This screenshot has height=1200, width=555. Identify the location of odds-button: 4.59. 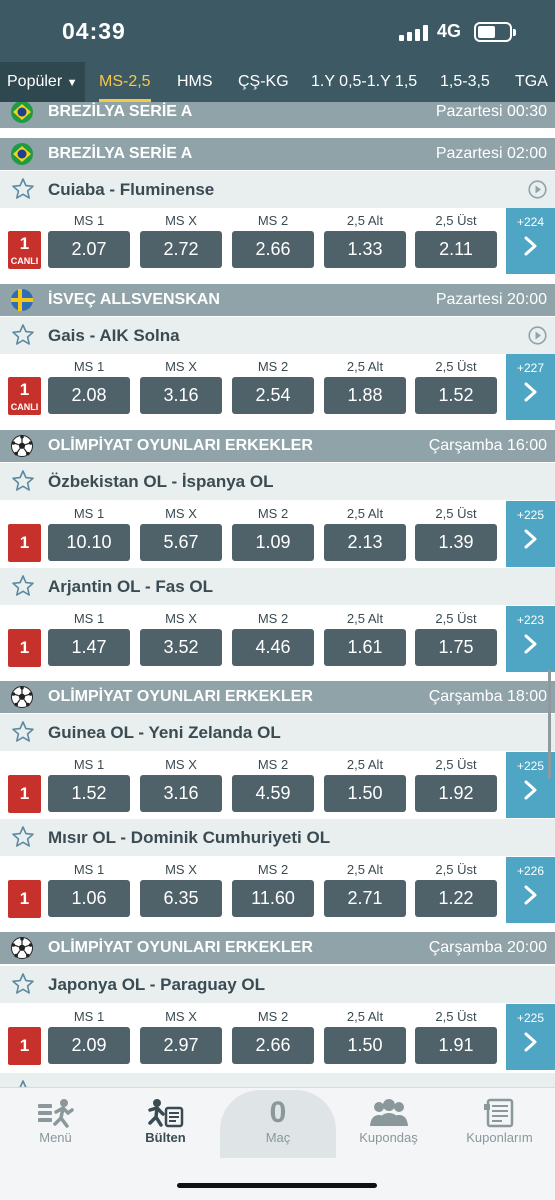
(273, 793).